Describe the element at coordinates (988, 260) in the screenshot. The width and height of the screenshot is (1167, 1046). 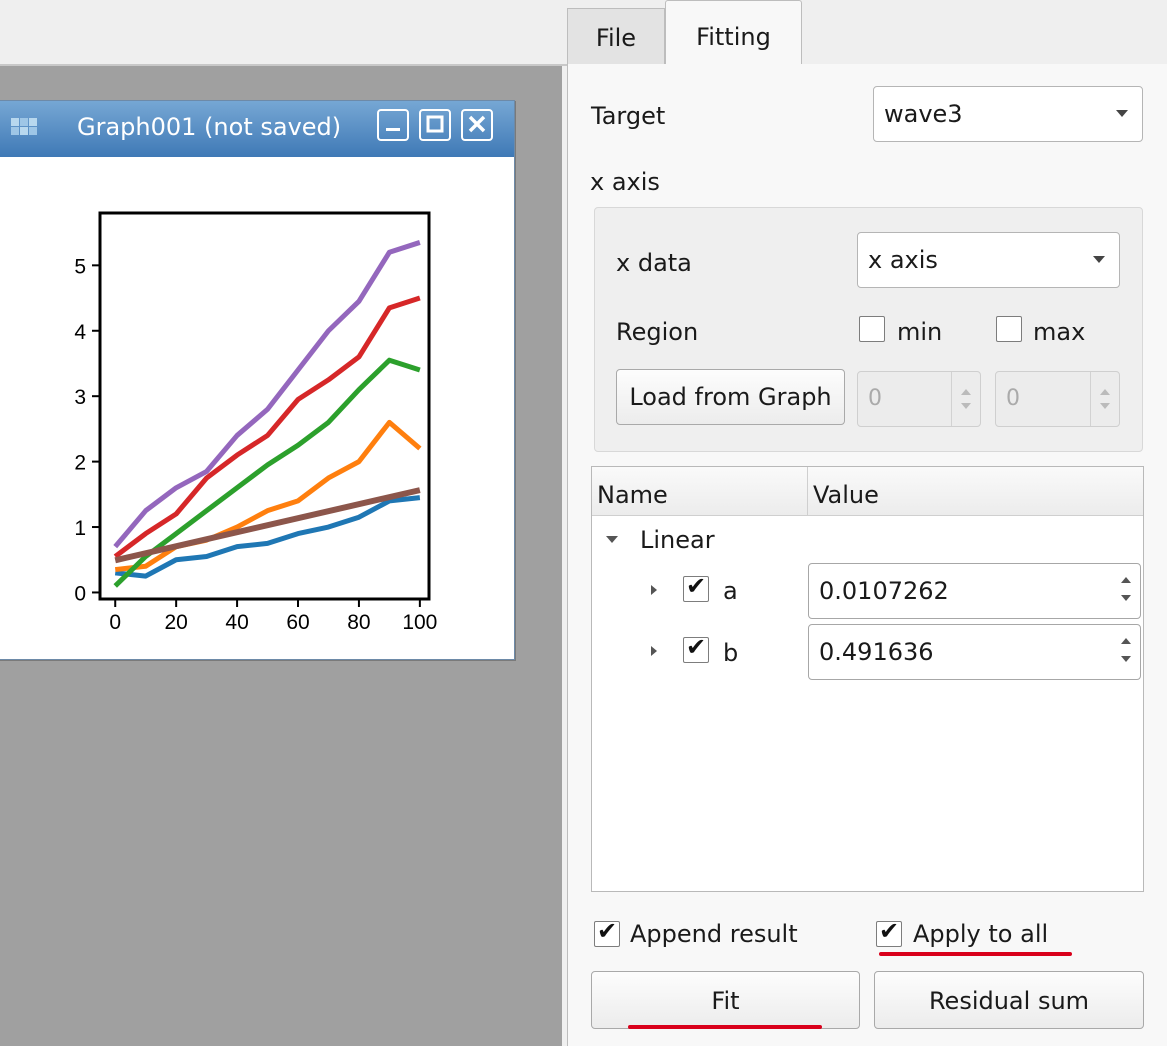
I see `xdata-select: x axis` at that location.